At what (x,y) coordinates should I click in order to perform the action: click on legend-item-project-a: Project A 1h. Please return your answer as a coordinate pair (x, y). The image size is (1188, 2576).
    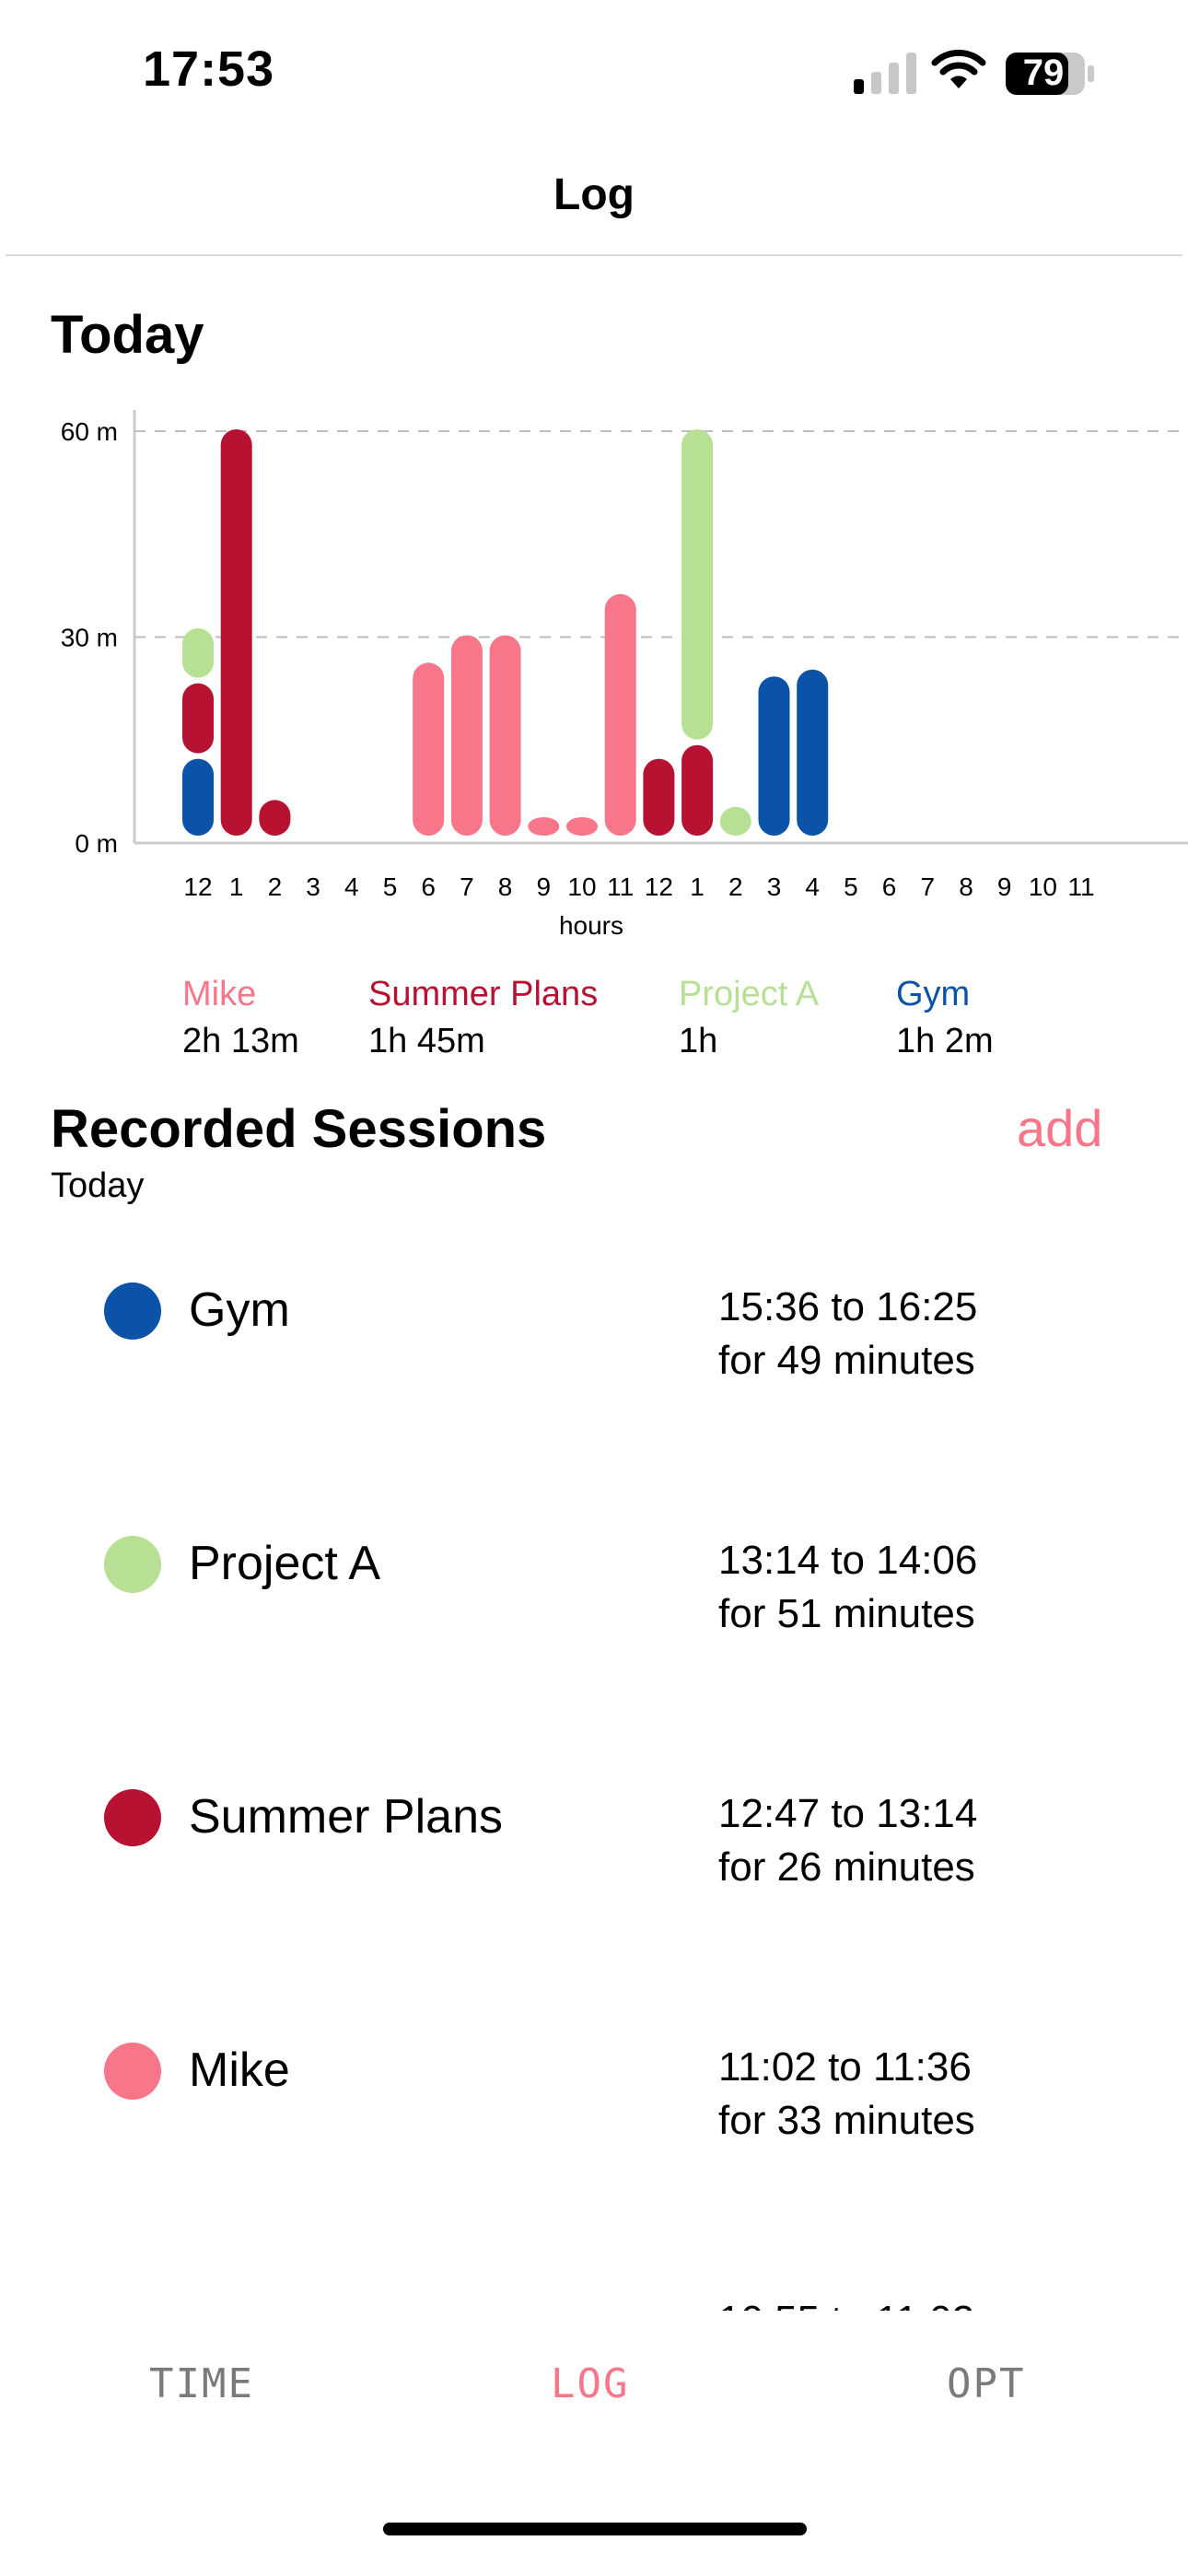
    Looking at the image, I should click on (749, 1018).